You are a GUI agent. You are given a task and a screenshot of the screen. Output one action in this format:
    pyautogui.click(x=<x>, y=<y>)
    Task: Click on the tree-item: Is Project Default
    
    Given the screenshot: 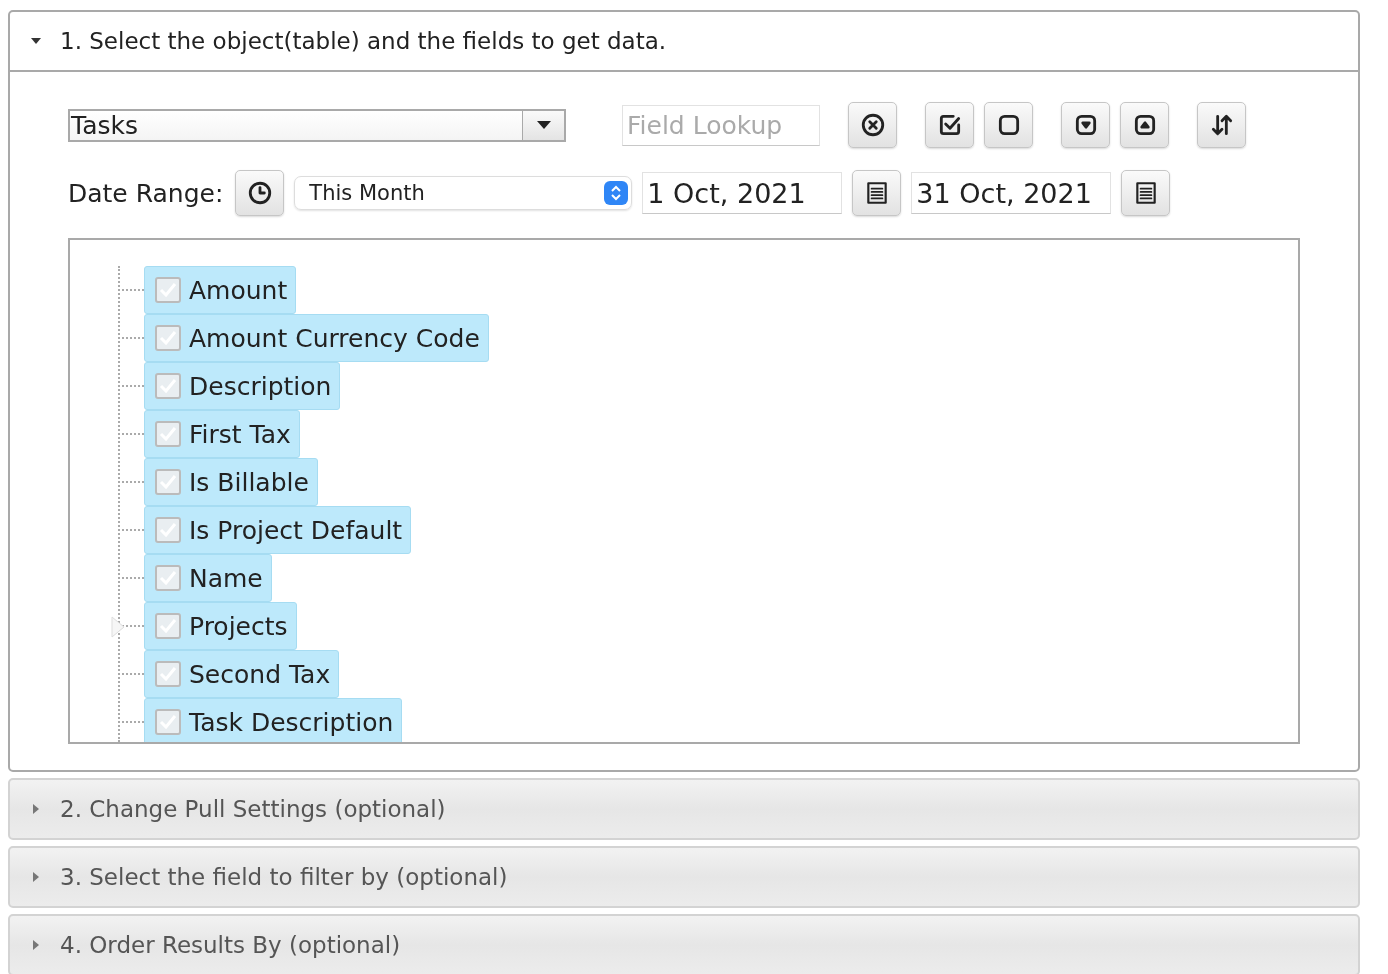 What is the action you would take?
    pyautogui.click(x=278, y=530)
    